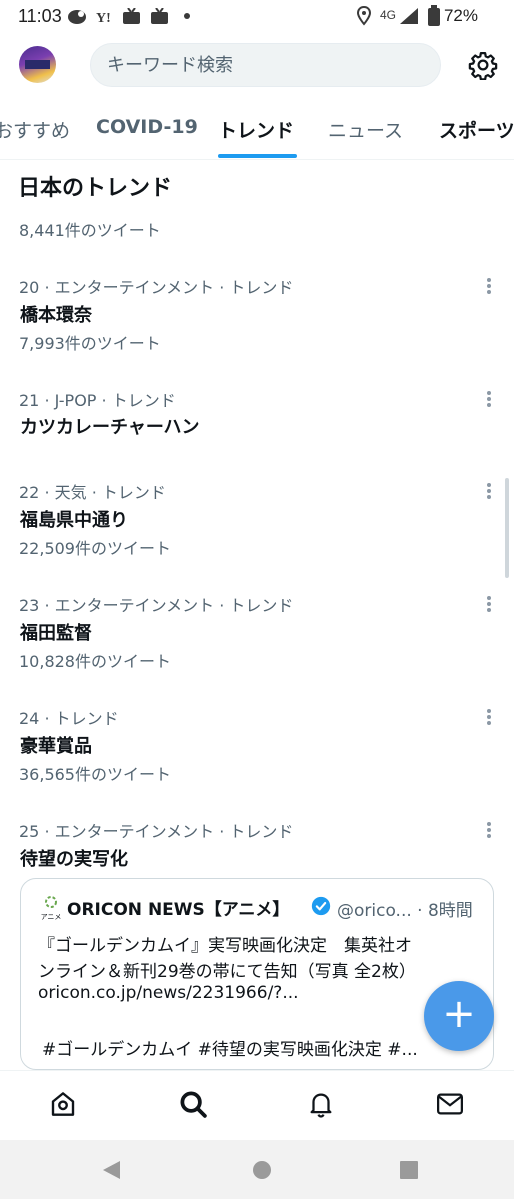 This screenshot has width=514, height=1199. I want to click on settings-gear-icon, so click(483, 65).